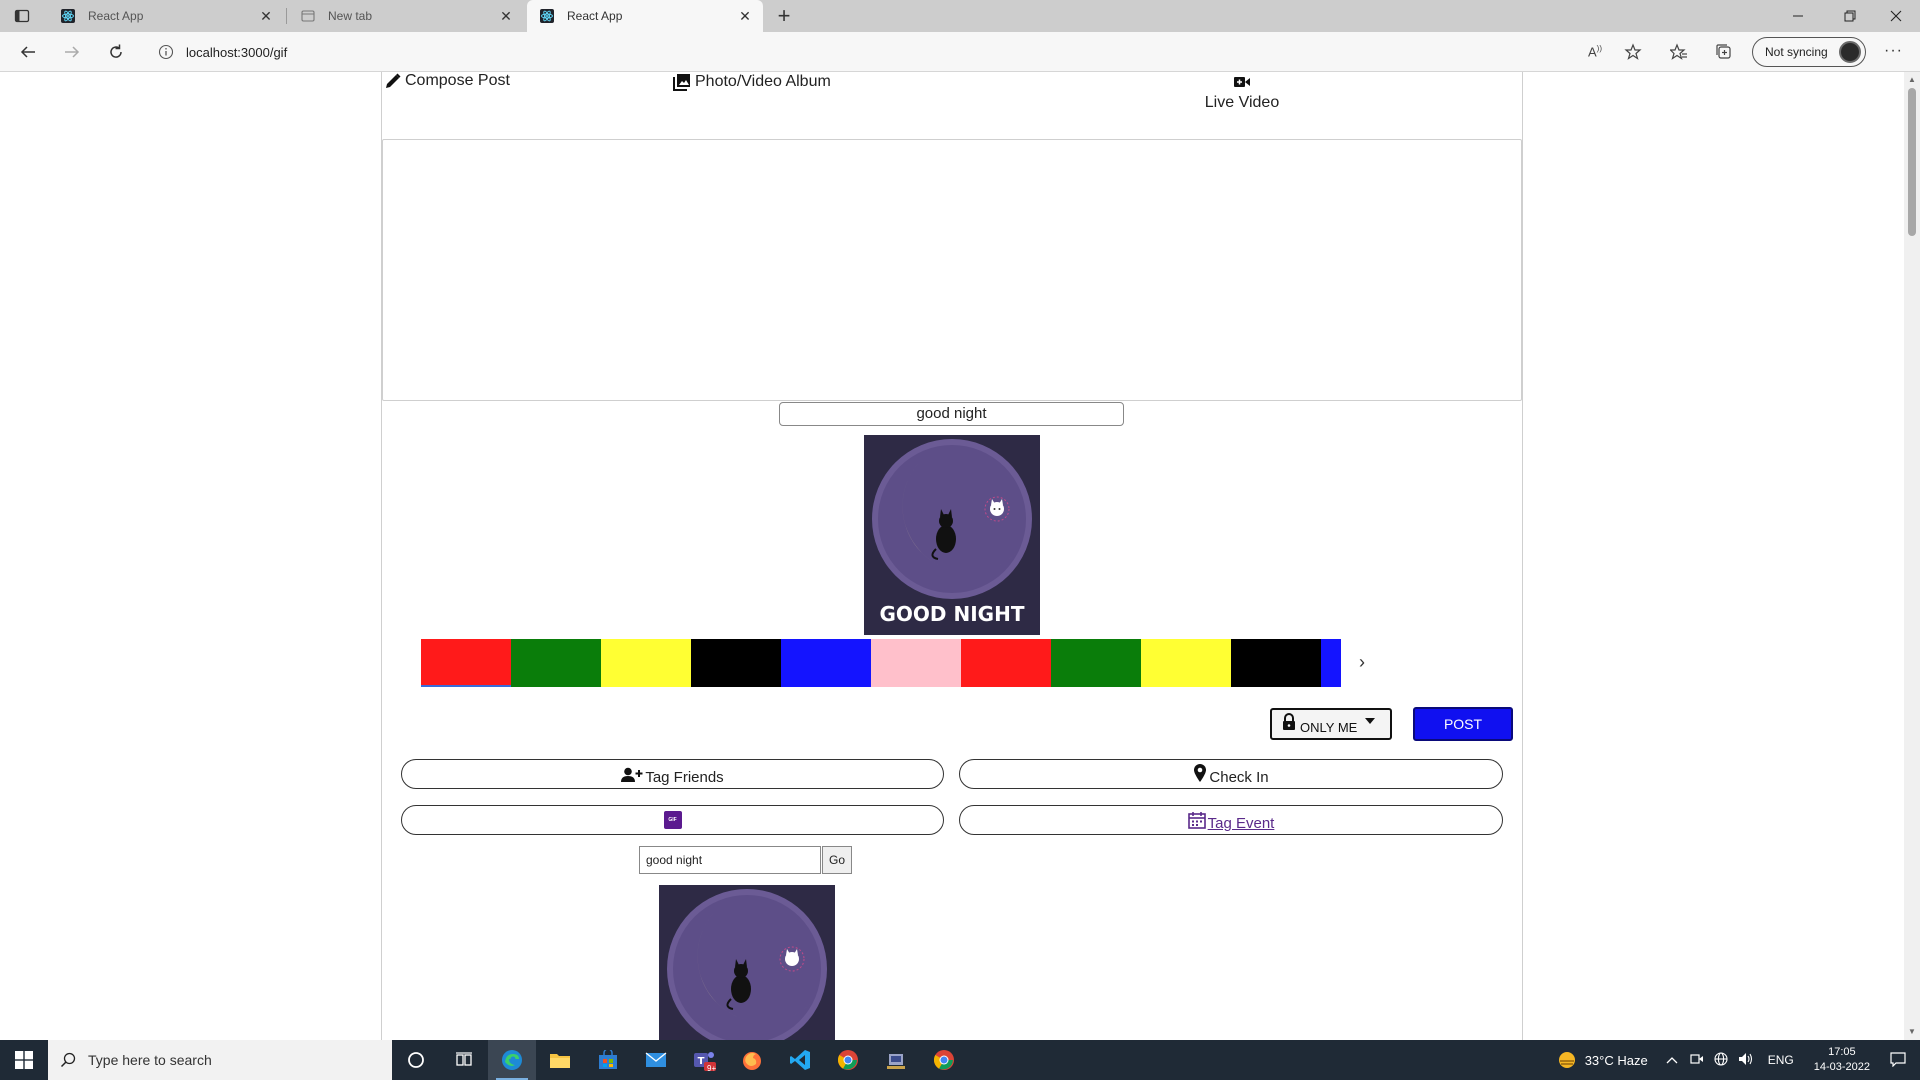  What do you see at coordinates (1231, 774) in the screenshot?
I see `check-in-button: Check In` at bounding box center [1231, 774].